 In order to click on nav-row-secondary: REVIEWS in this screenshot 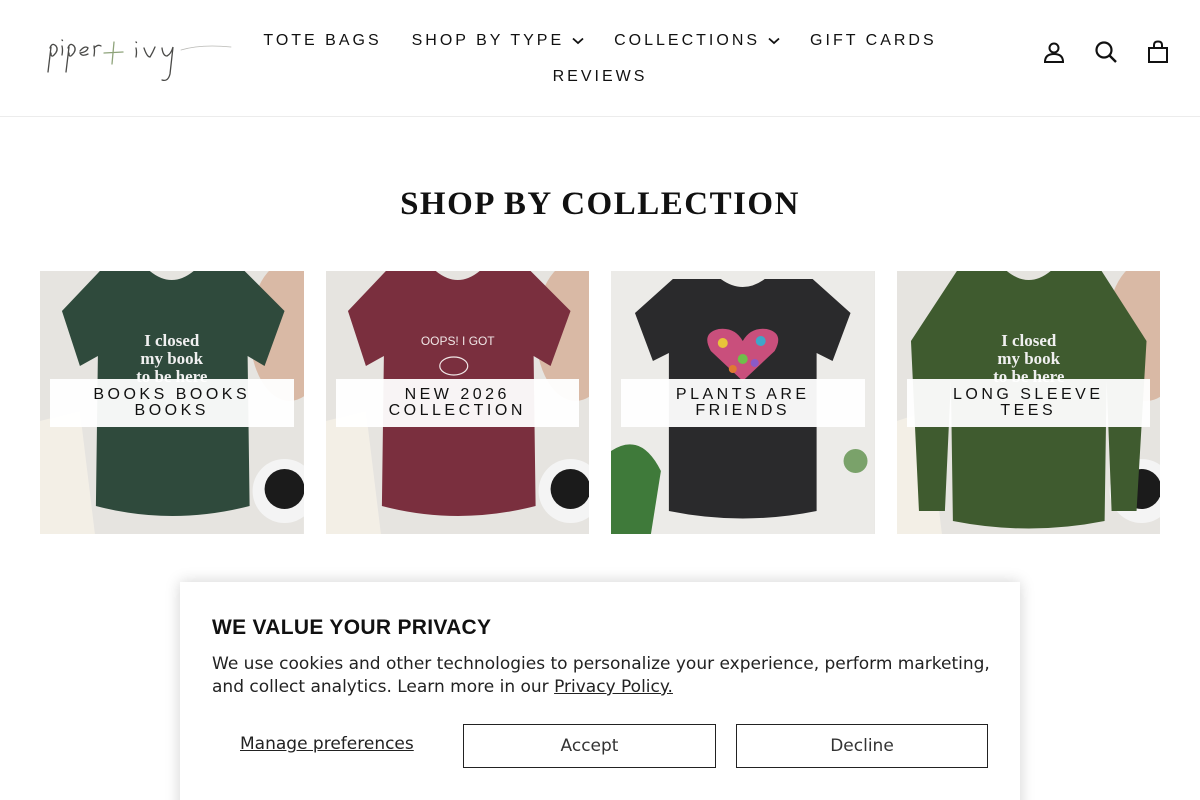, I will do `click(600, 77)`.